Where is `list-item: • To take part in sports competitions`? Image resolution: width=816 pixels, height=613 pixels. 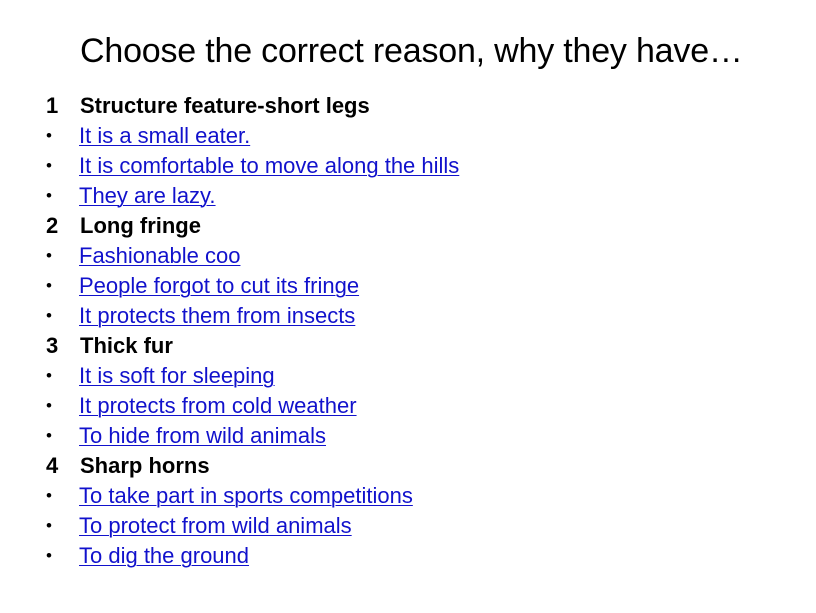 list-item: • To take part in sports competitions is located at coordinates (408, 498).